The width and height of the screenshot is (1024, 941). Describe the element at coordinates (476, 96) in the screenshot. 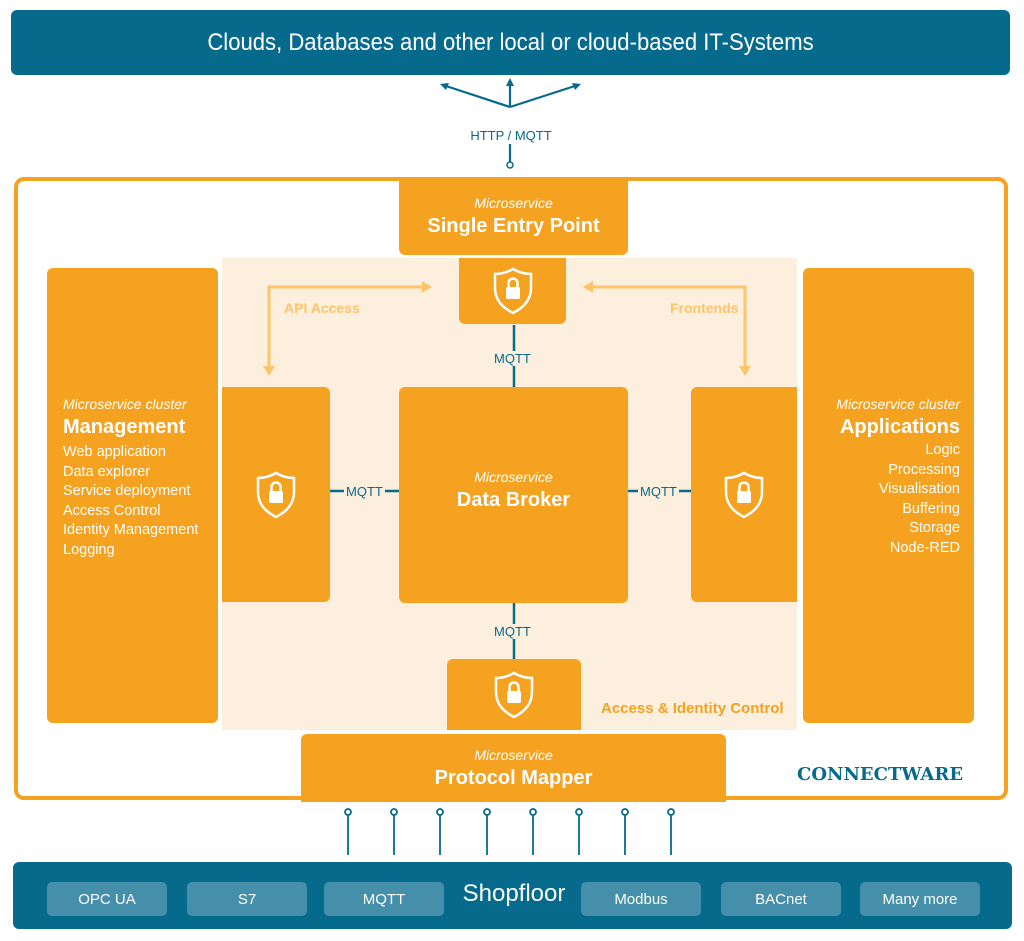

I see `uplink-arrow-left` at that location.